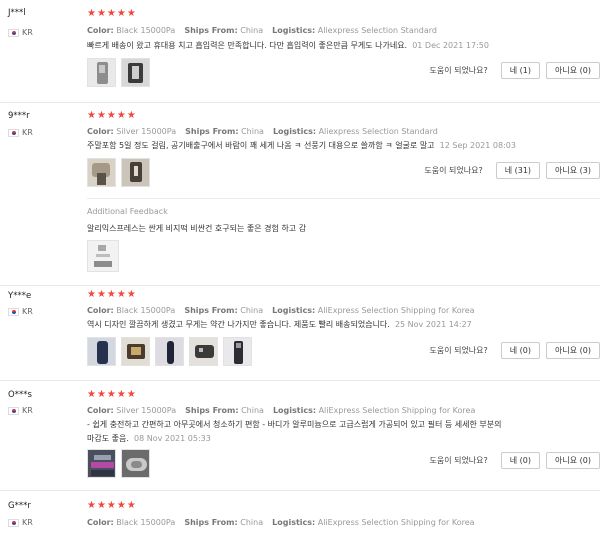  I want to click on additional-feedback-text: 알리익스프레스는 싼게 비지떡 비싼건 호구되는 좋은 경험 하고 감, so click(197, 228).